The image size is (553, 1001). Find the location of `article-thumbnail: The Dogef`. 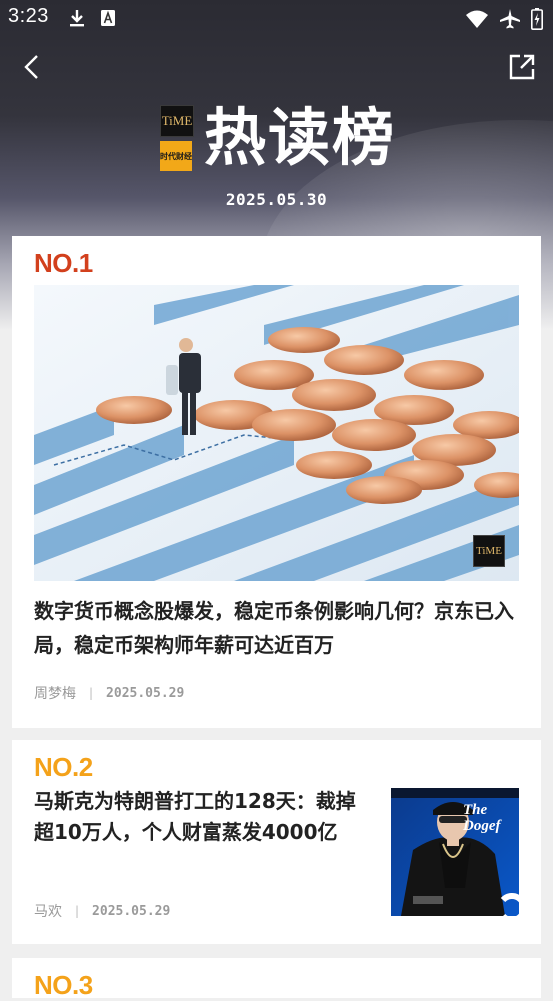

article-thumbnail: The Dogef is located at coordinates (455, 852).